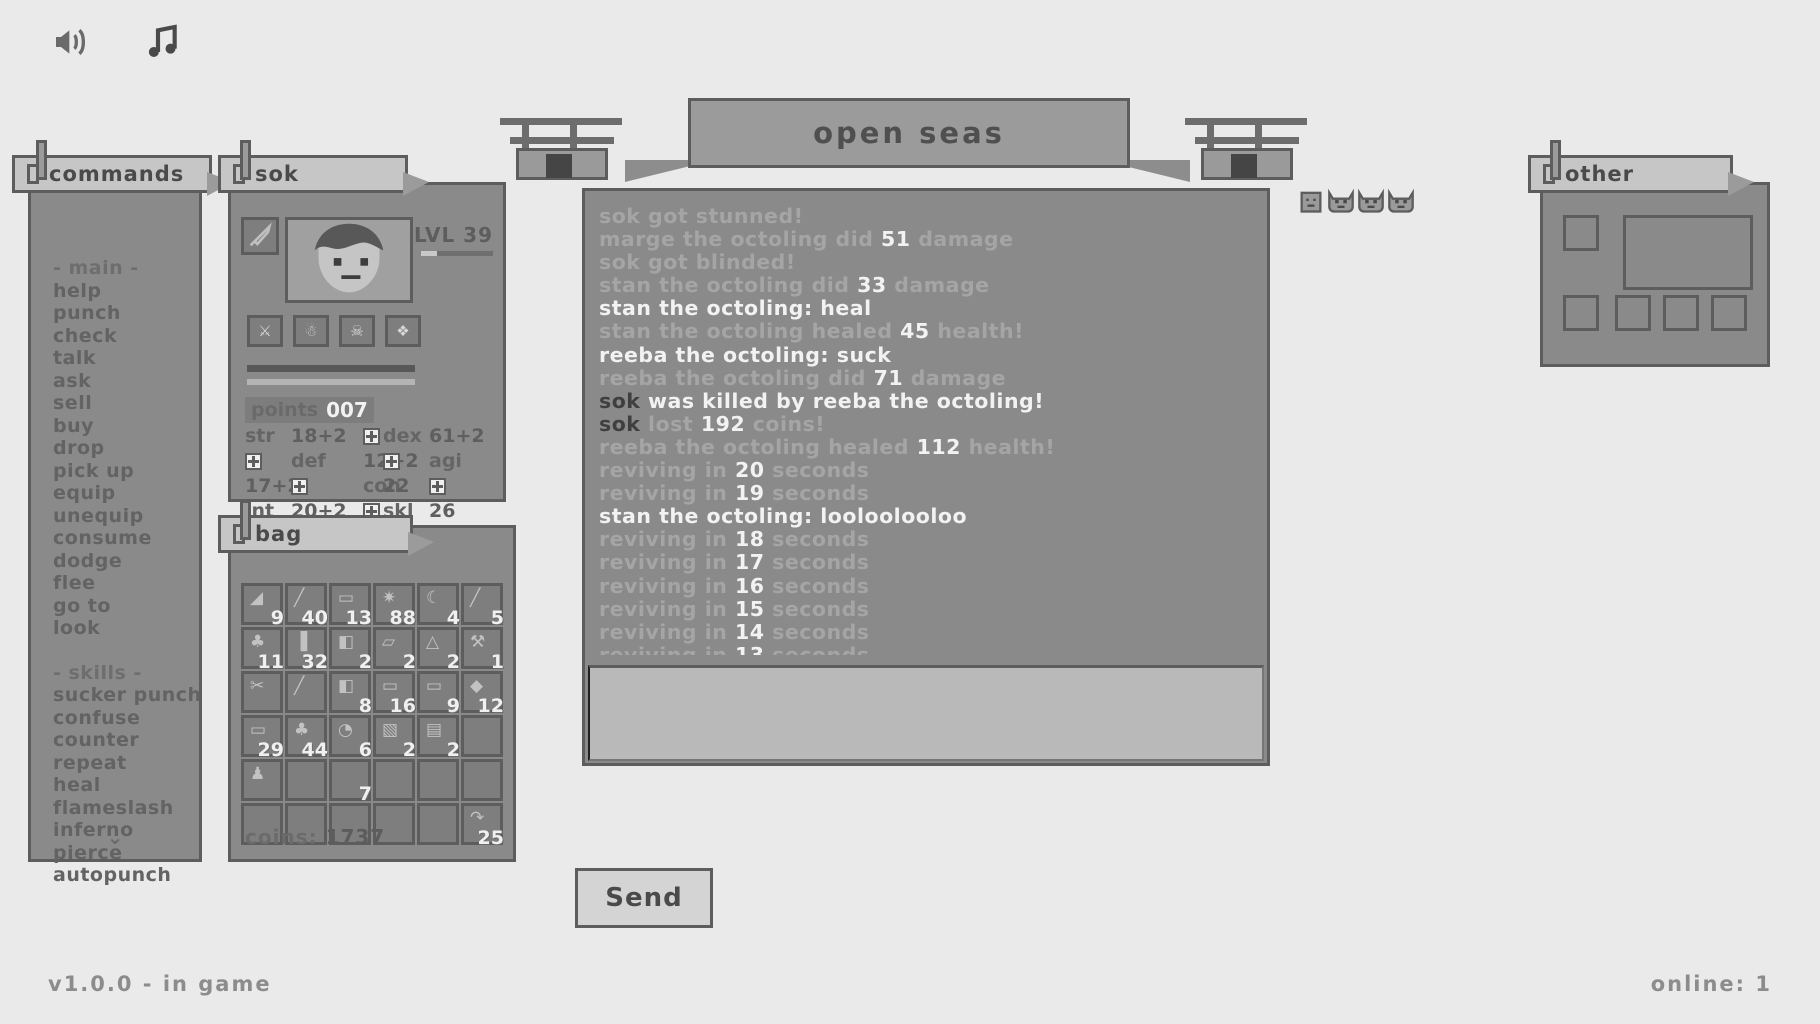  Describe the element at coordinates (394, 694) in the screenshot. I see `bag-slot-16: ▭ 16` at that location.